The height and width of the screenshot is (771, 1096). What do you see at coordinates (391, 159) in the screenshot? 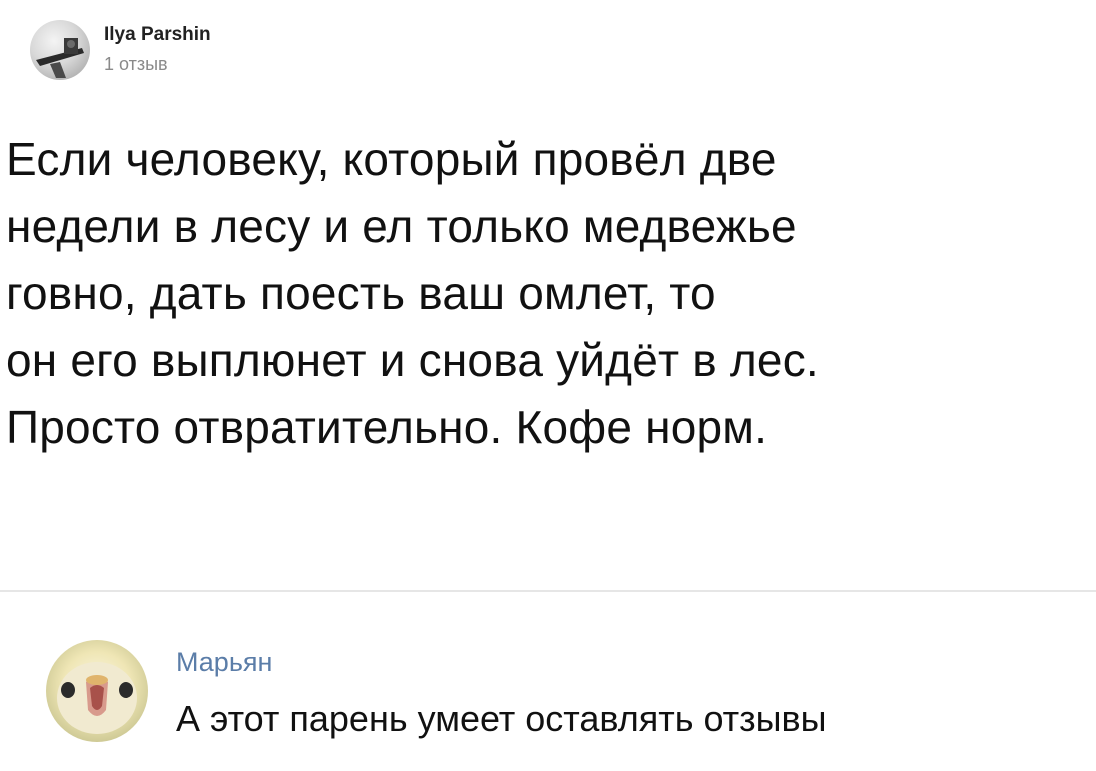
I see `review-text-line: Если человеку, который провёл две` at bounding box center [391, 159].